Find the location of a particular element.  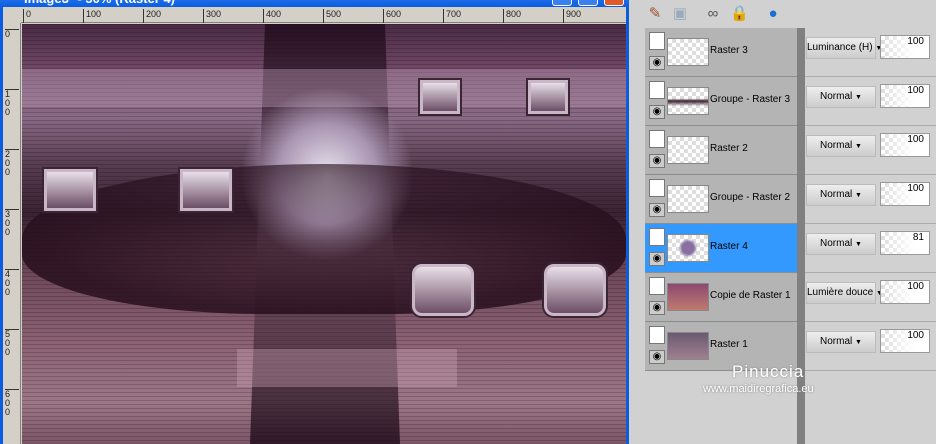

layer-row: ◉ Raster 3 is located at coordinates (721, 52).